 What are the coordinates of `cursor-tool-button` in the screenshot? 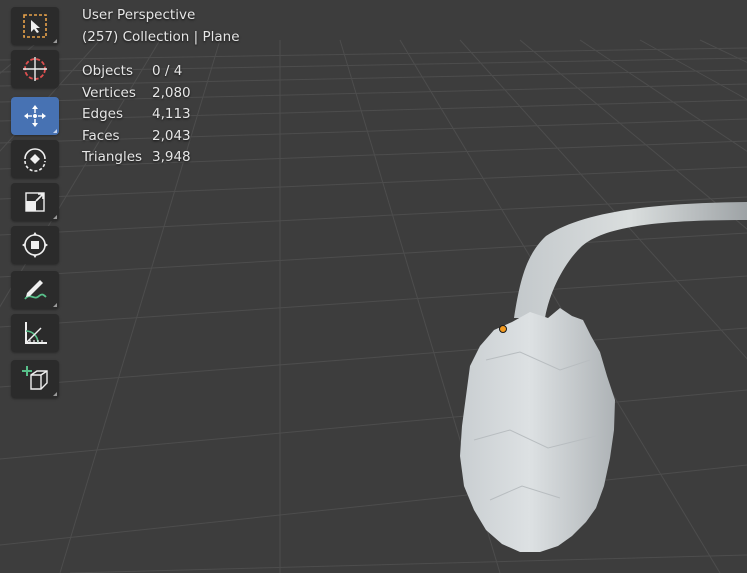 It's located at (35, 69).